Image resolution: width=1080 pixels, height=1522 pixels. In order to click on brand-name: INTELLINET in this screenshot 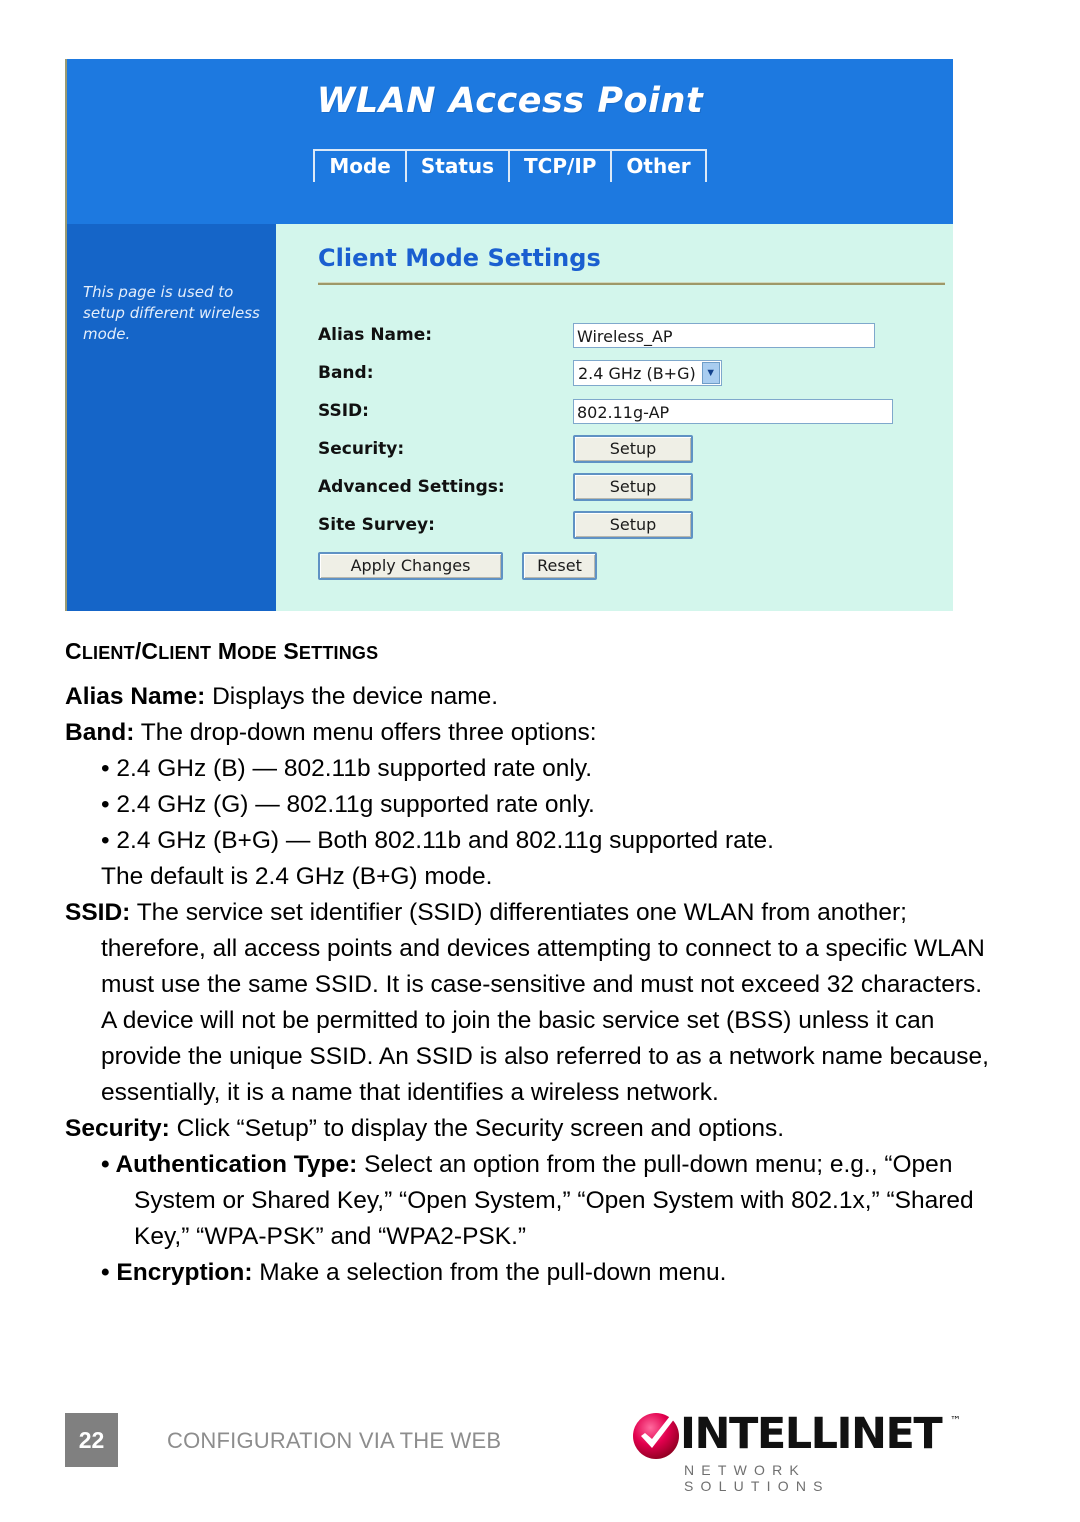, I will do `click(811, 1434)`.